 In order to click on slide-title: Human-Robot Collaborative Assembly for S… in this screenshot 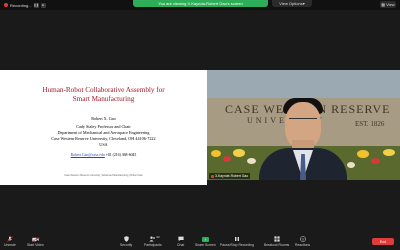, I will do `click(103, 95)`.